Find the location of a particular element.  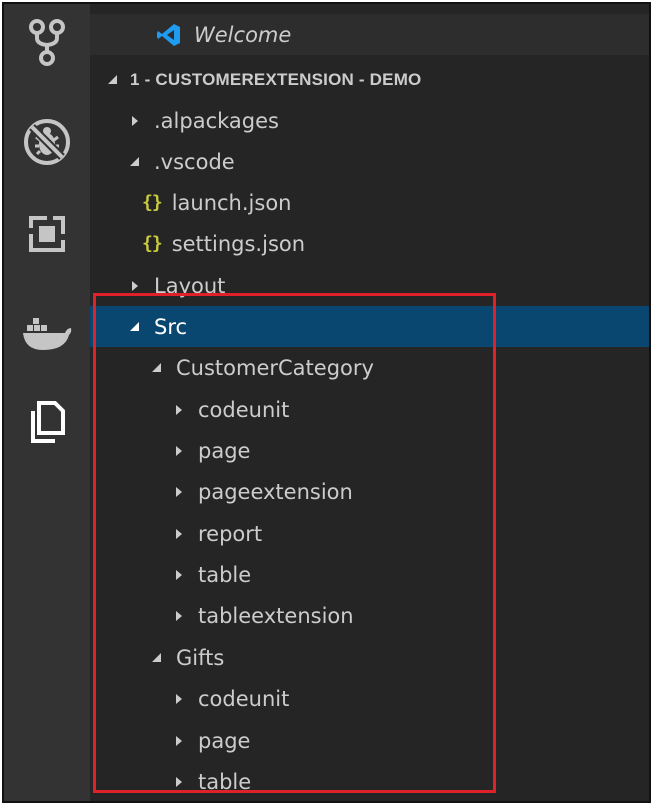

tree-item-label: .alpackages is located at coordinates (216, 120).